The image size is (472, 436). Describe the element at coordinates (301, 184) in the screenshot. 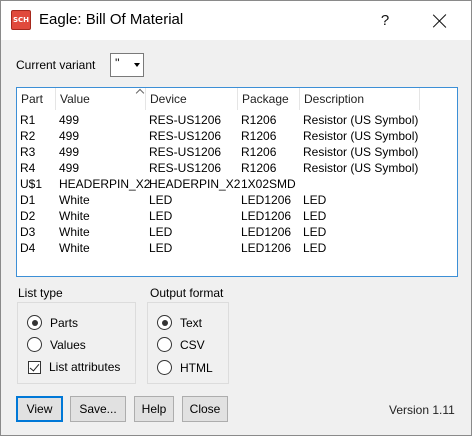

I see `cell-description` at that location.